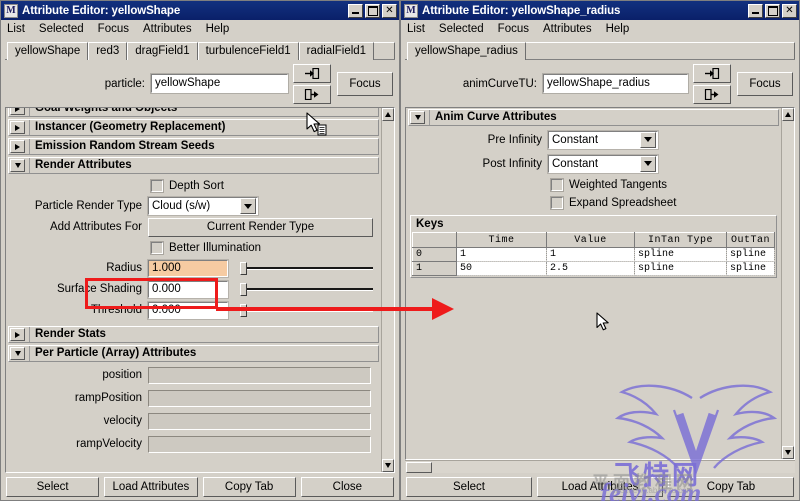 This screenshot has height=501, width=800. What do you see at coordinates (434, 240) in the screenshot?
I see `col-index` at bounding box center [434, 240].